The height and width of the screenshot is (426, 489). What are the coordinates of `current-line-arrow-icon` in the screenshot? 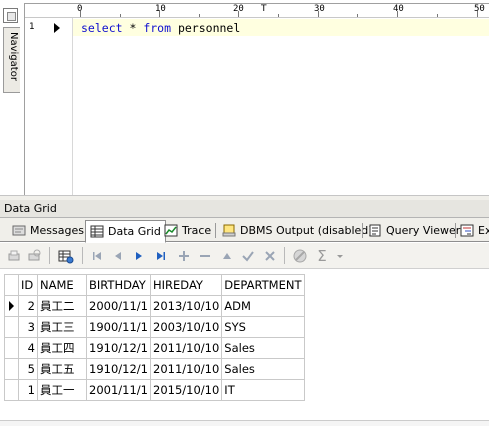 It's located at (57, 28).